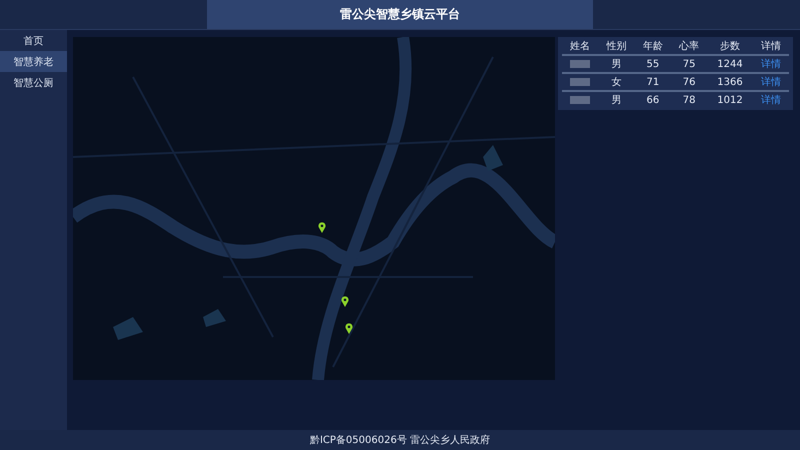  Describe the element at coordinates (400, 440) in the screenshot. I see `footer-text: 黔ICP备05006026号 雷公尖乡人民政府` at that location.